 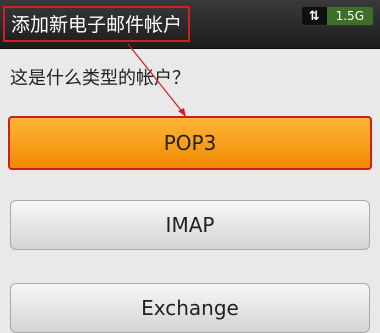 I want to click on data-usage-label: 1.5G, so click(x=349, y=16).